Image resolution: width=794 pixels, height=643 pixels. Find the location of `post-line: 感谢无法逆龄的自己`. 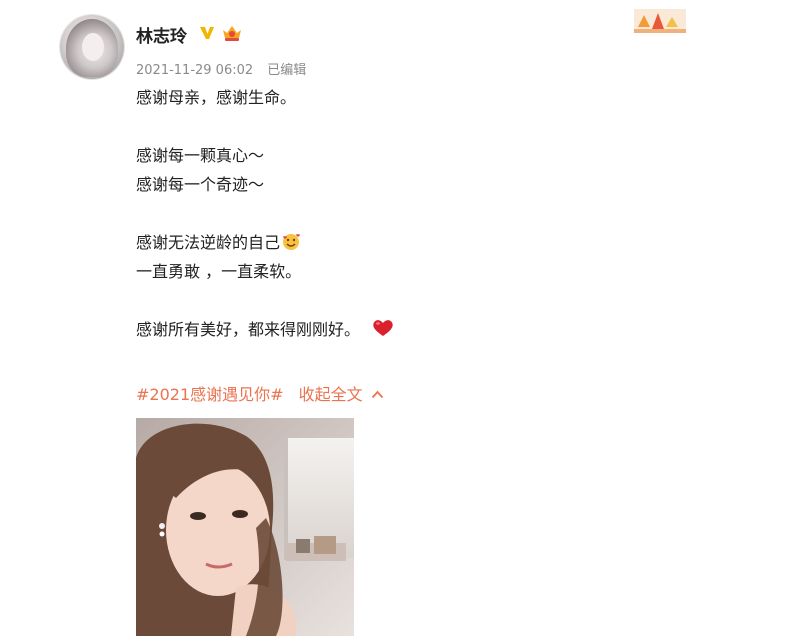

post-line: 感谢无法逆龄的自己 is located at coordinates (208, 242).